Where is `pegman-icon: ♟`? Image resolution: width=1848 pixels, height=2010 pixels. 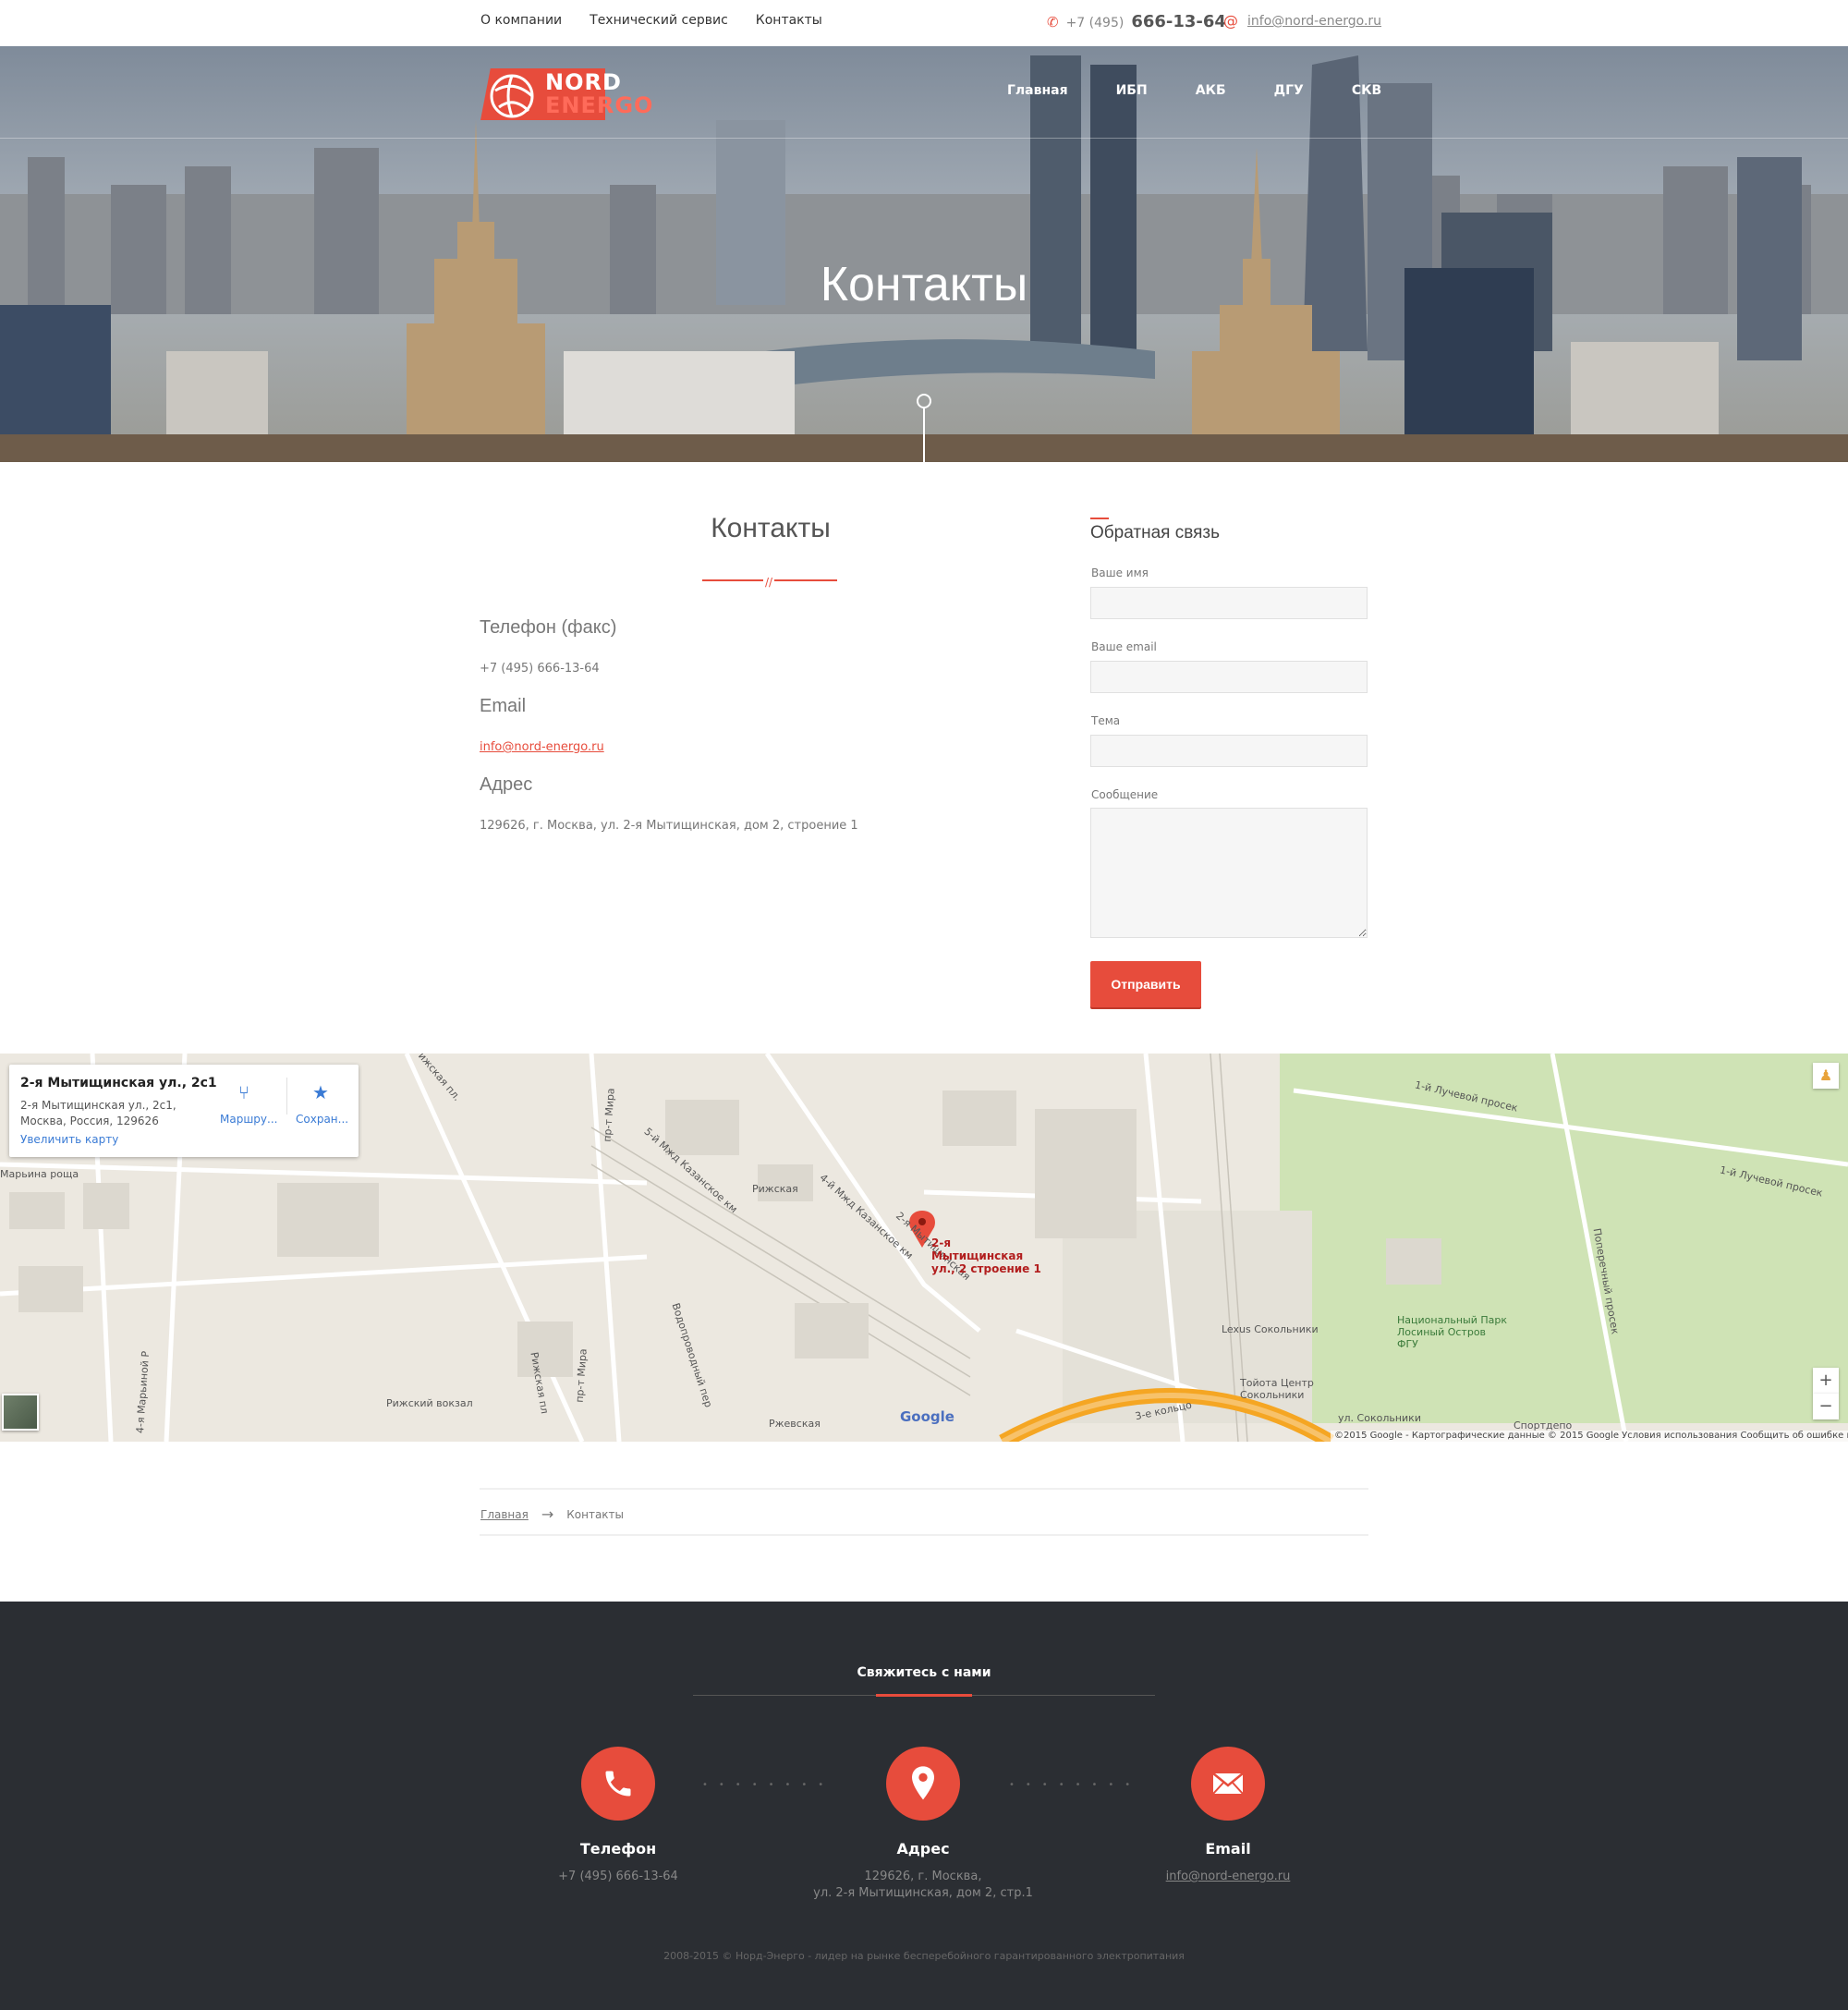 pegman-icon: ♟ is located at coordinates (1826, 1076).